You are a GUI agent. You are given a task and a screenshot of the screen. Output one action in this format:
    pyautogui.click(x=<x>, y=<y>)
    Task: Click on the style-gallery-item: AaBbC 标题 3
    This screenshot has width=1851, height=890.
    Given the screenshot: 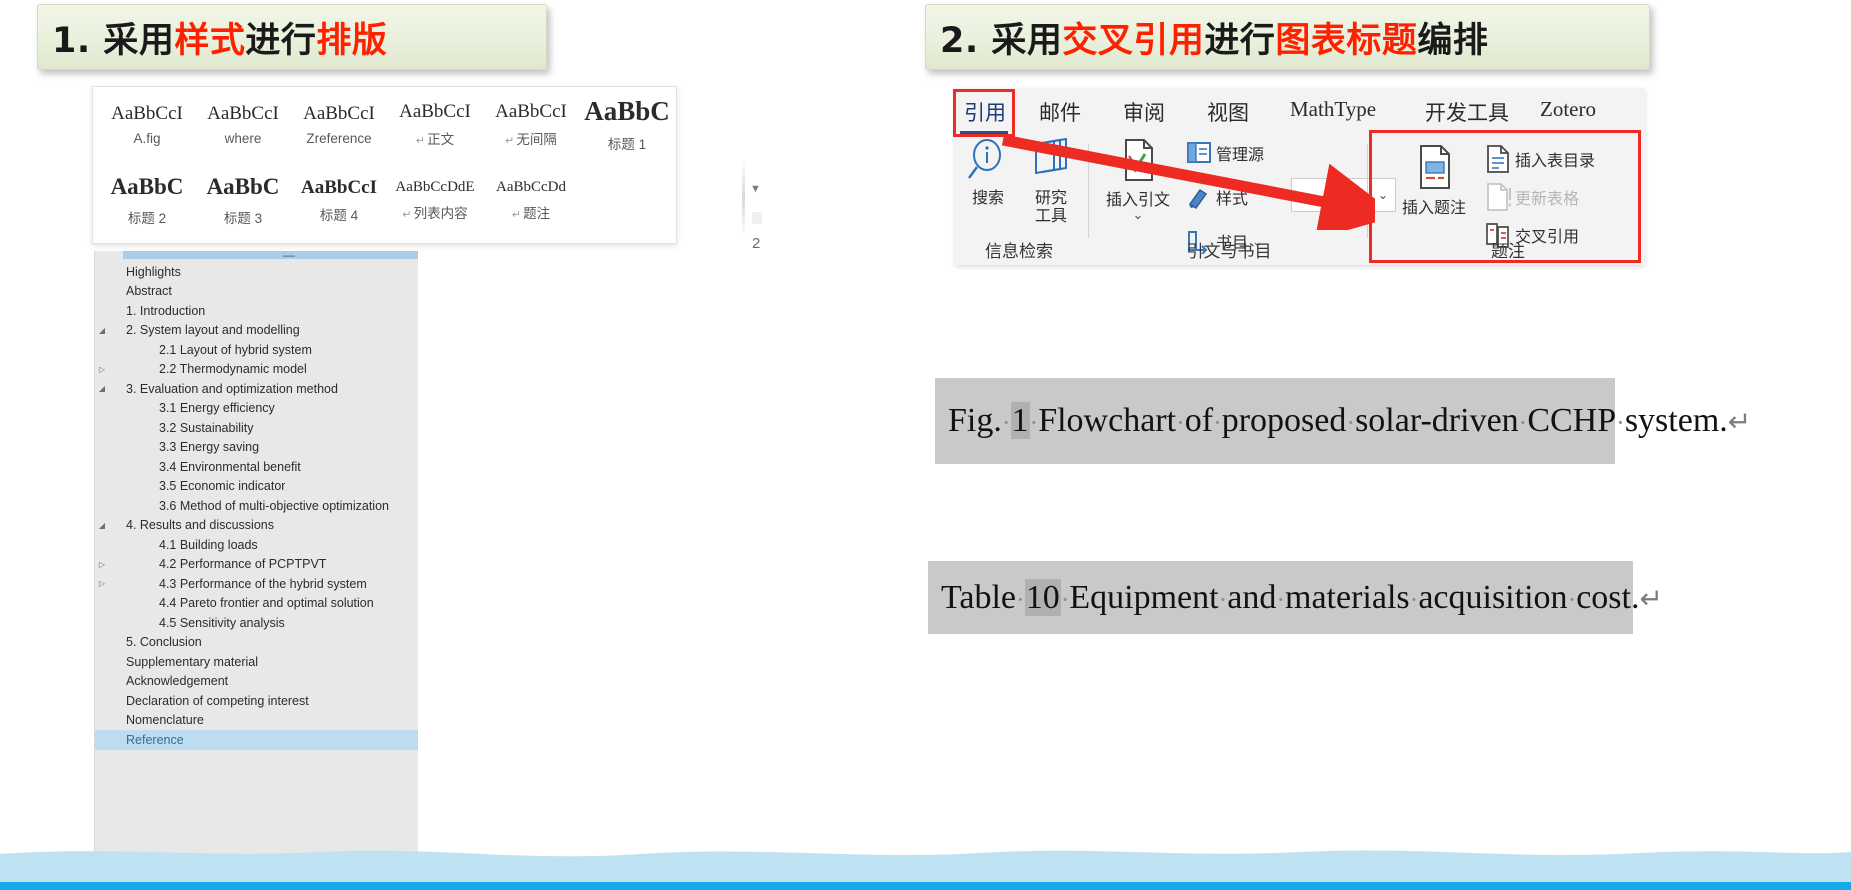 What is the action you would take?
    pyautogui.click(x=243, y=201)
    